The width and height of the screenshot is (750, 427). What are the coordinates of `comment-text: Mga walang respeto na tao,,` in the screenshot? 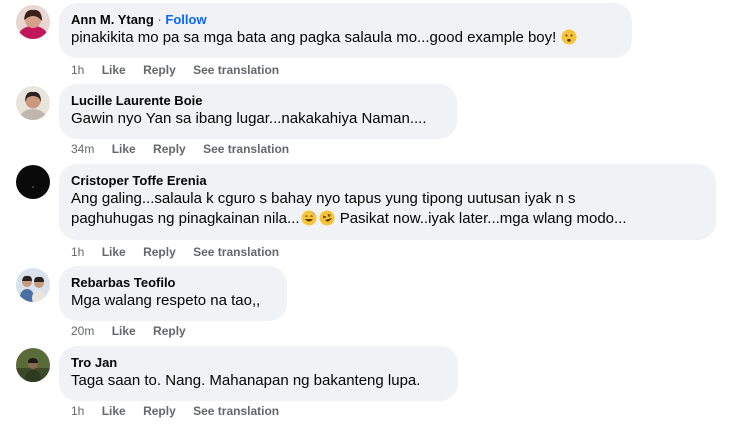 It's located at (166, 300).